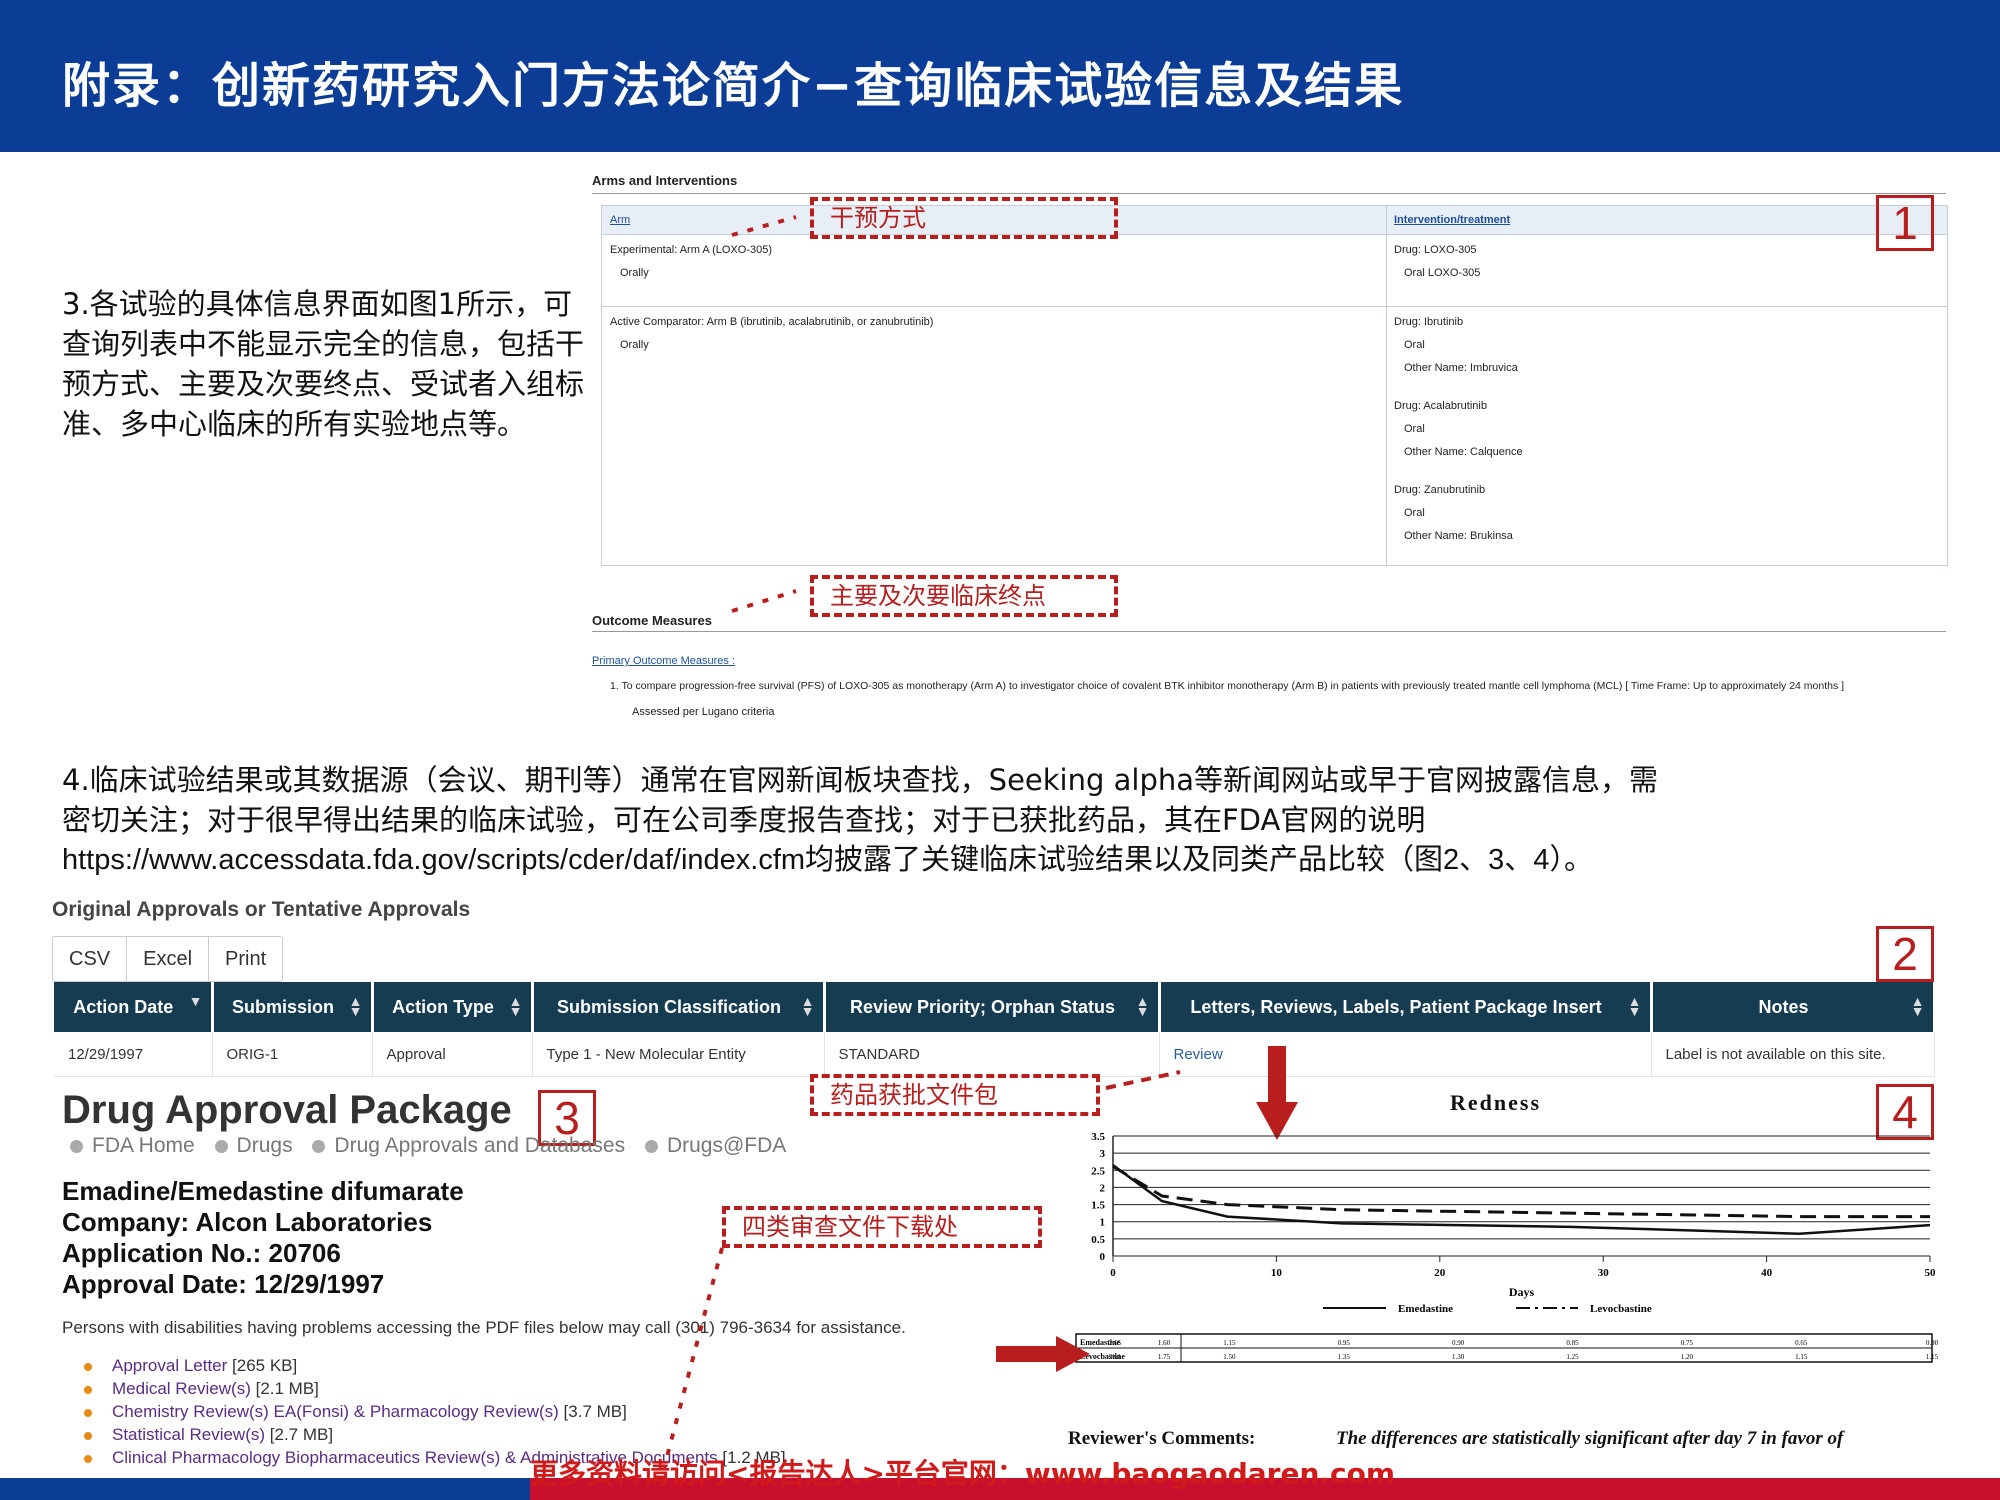 This screenshot has height=1500, width=2000. What do you see at coordinates (663, 661) in the screenshot?
I see `primary-outcome-link: Primary Outcome Measures :` at bounding box center [663, 661].